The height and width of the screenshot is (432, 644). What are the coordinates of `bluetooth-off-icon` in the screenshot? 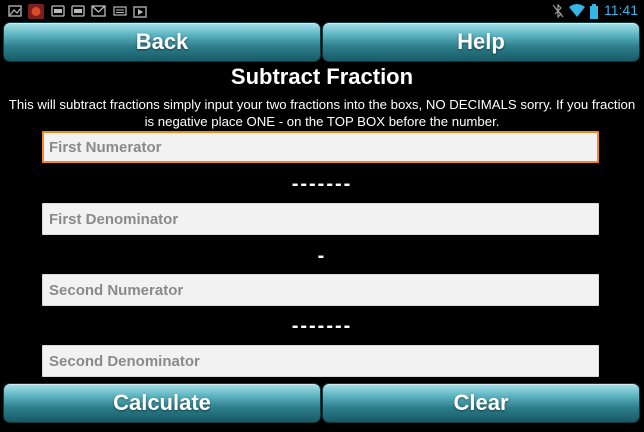 It's located at (558, 11).